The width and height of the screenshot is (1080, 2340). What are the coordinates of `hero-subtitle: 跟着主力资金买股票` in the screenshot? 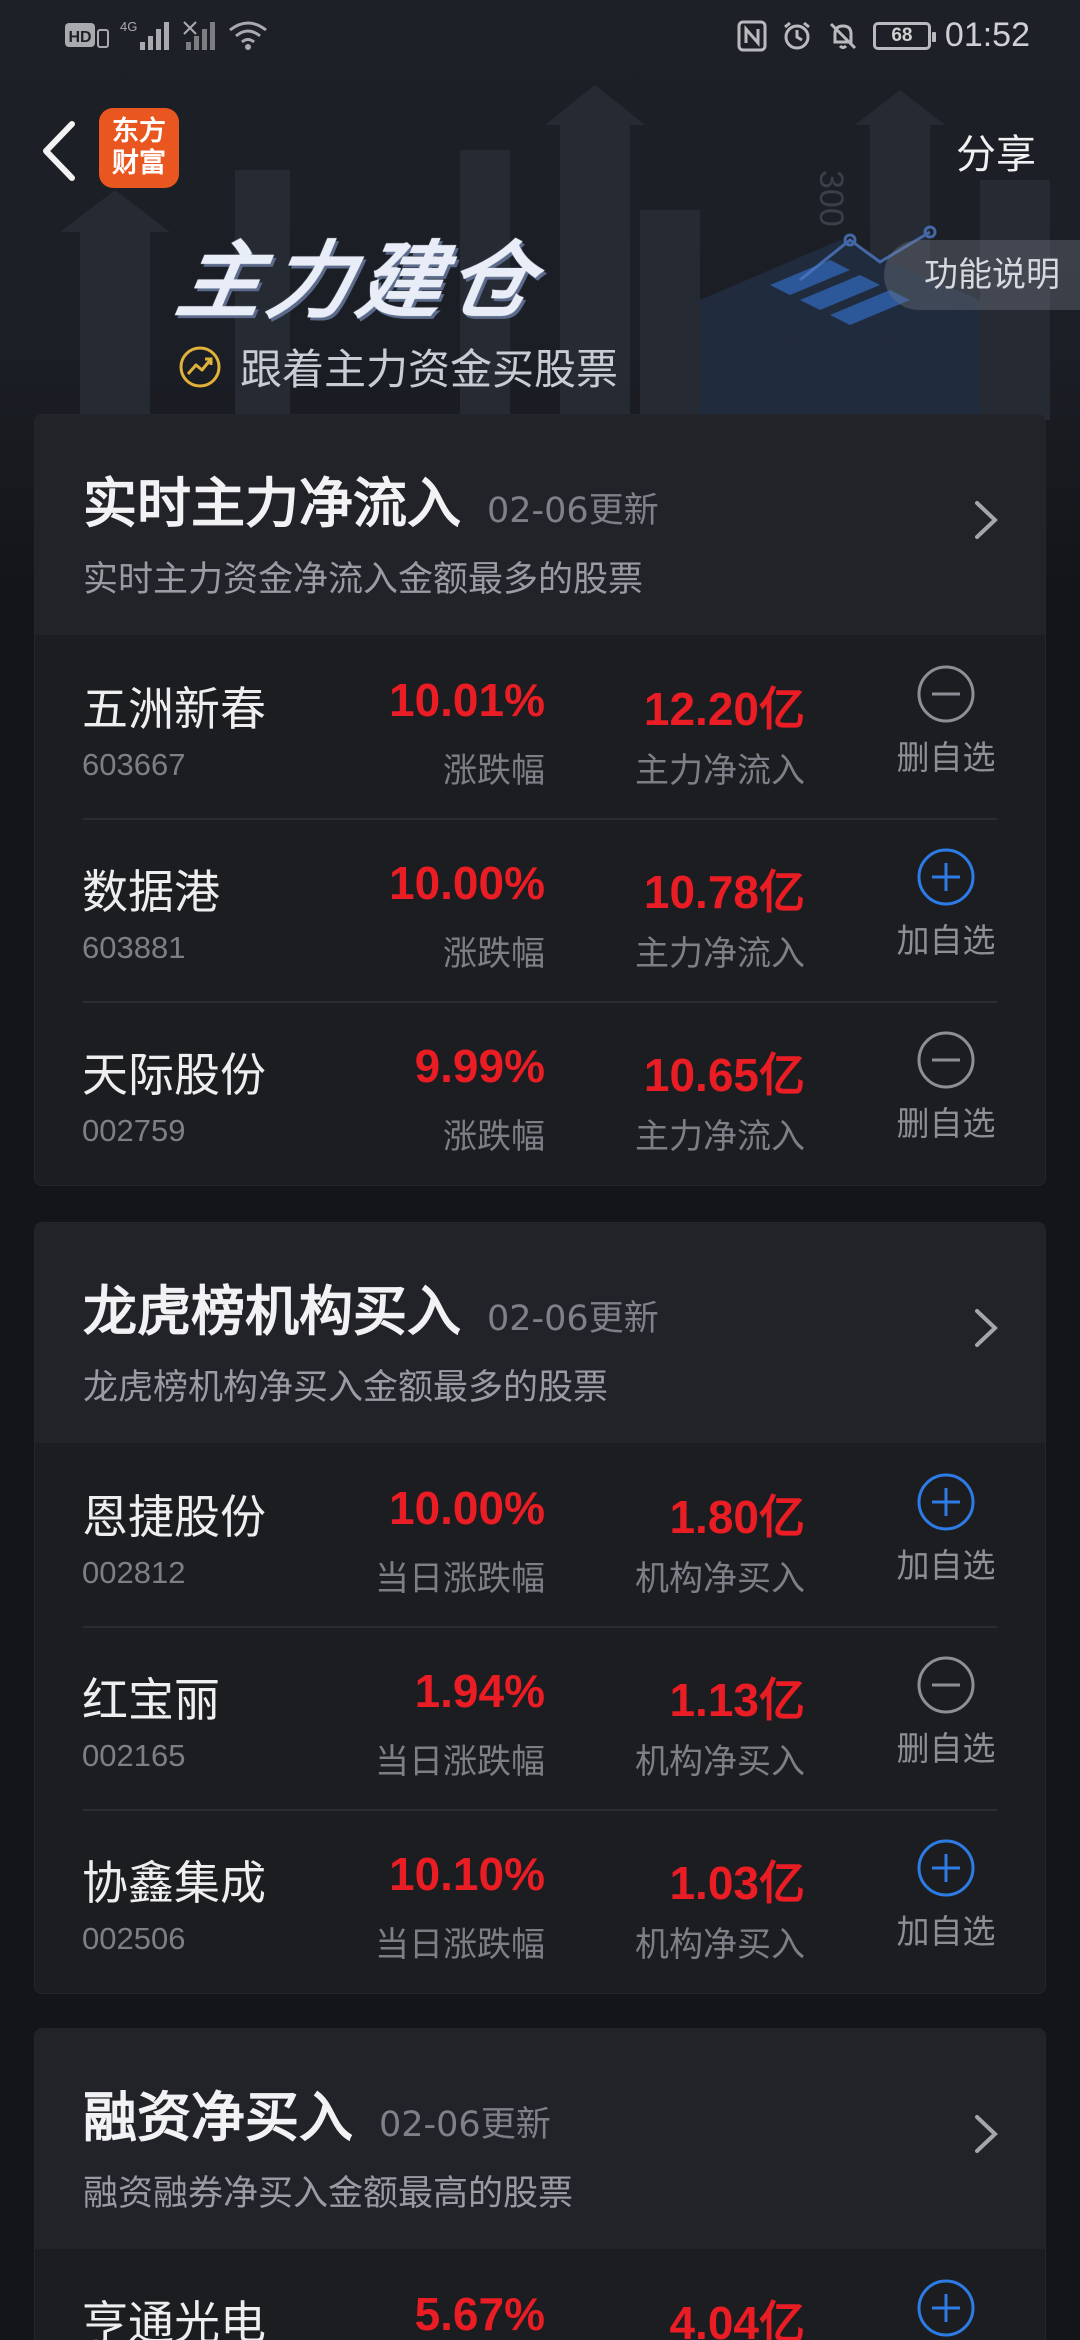 It's located at (398, 366).